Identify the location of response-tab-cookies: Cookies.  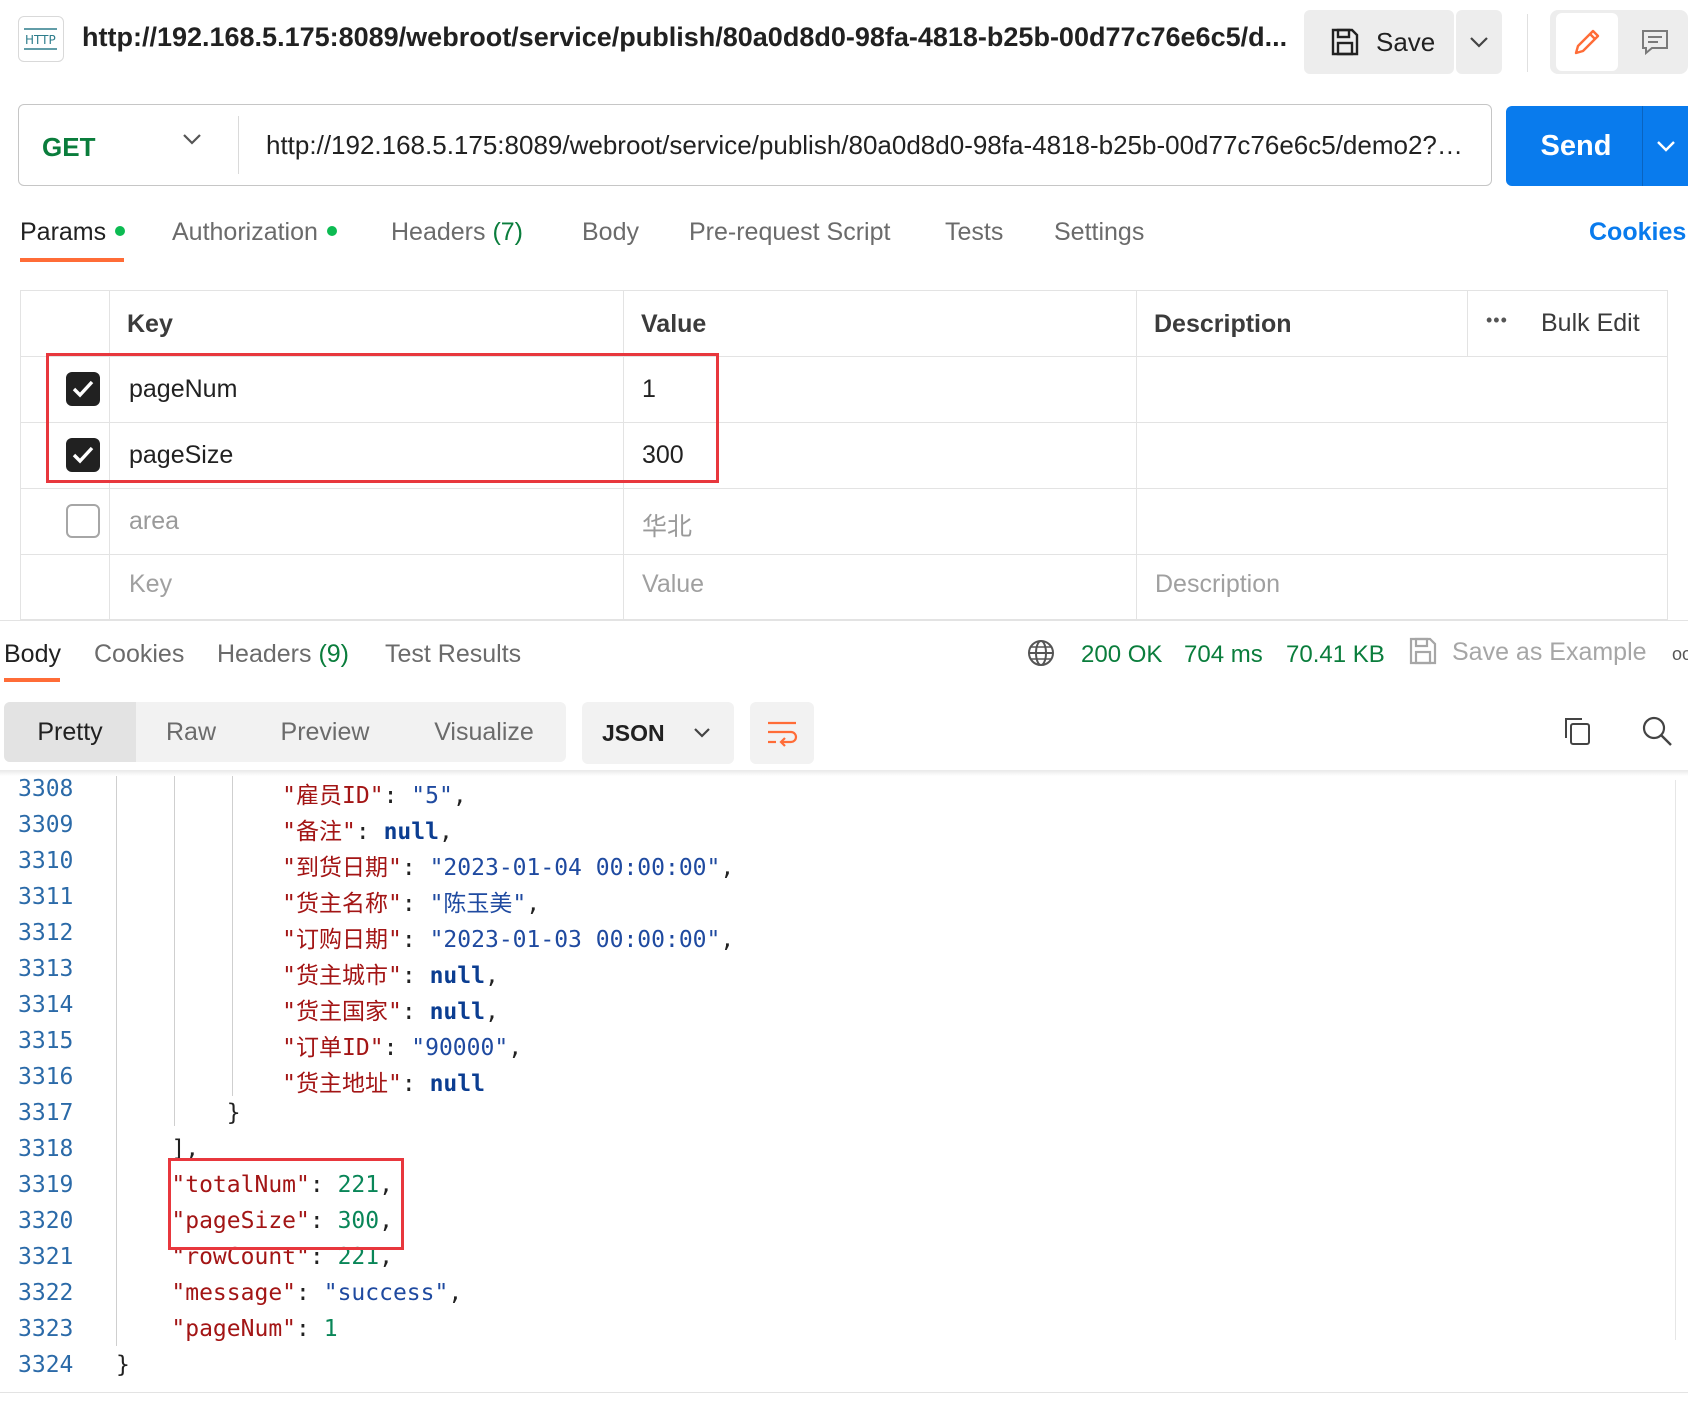
(139, 654).